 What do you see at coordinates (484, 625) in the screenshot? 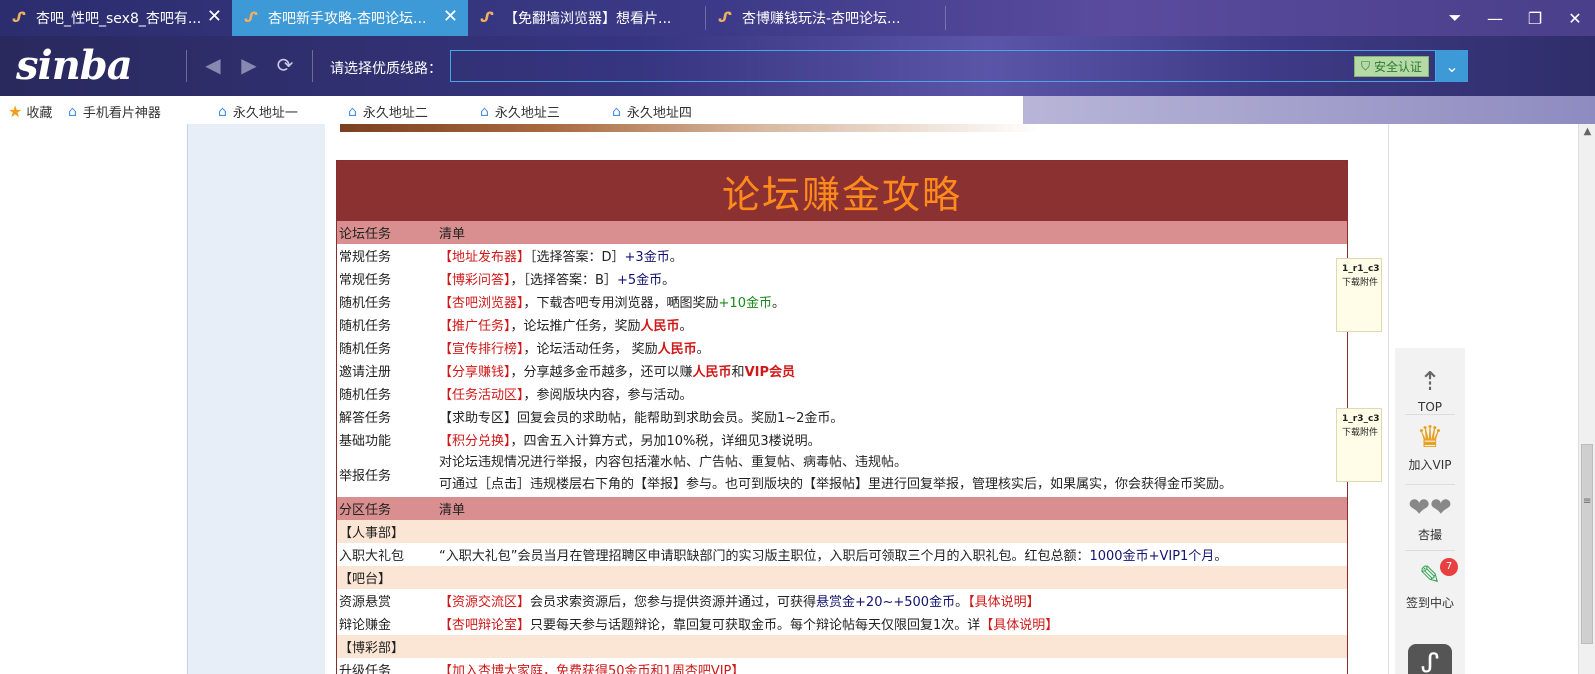
I see `task-link: 【杏吧辩论室】` at bounding box center [484, 625].